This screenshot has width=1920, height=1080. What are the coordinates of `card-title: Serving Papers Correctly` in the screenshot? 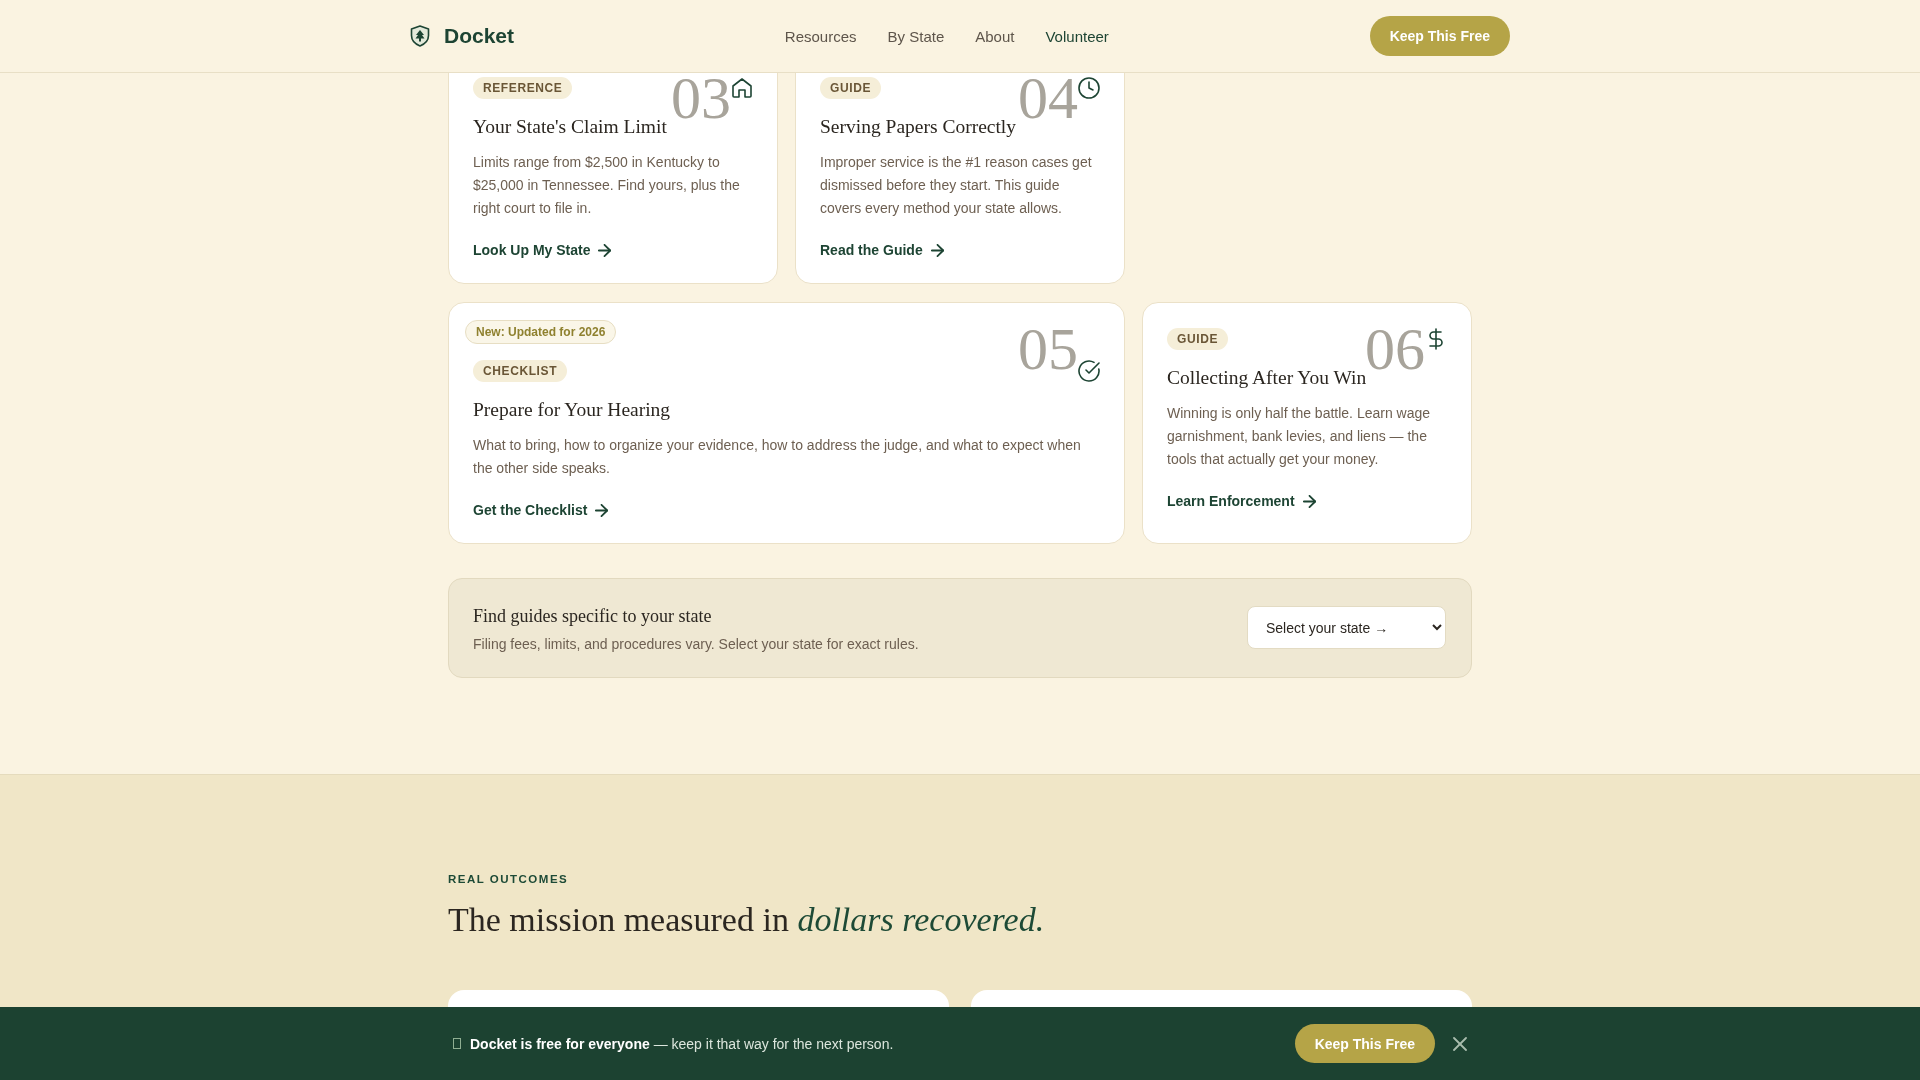 It's located at (918, 127).